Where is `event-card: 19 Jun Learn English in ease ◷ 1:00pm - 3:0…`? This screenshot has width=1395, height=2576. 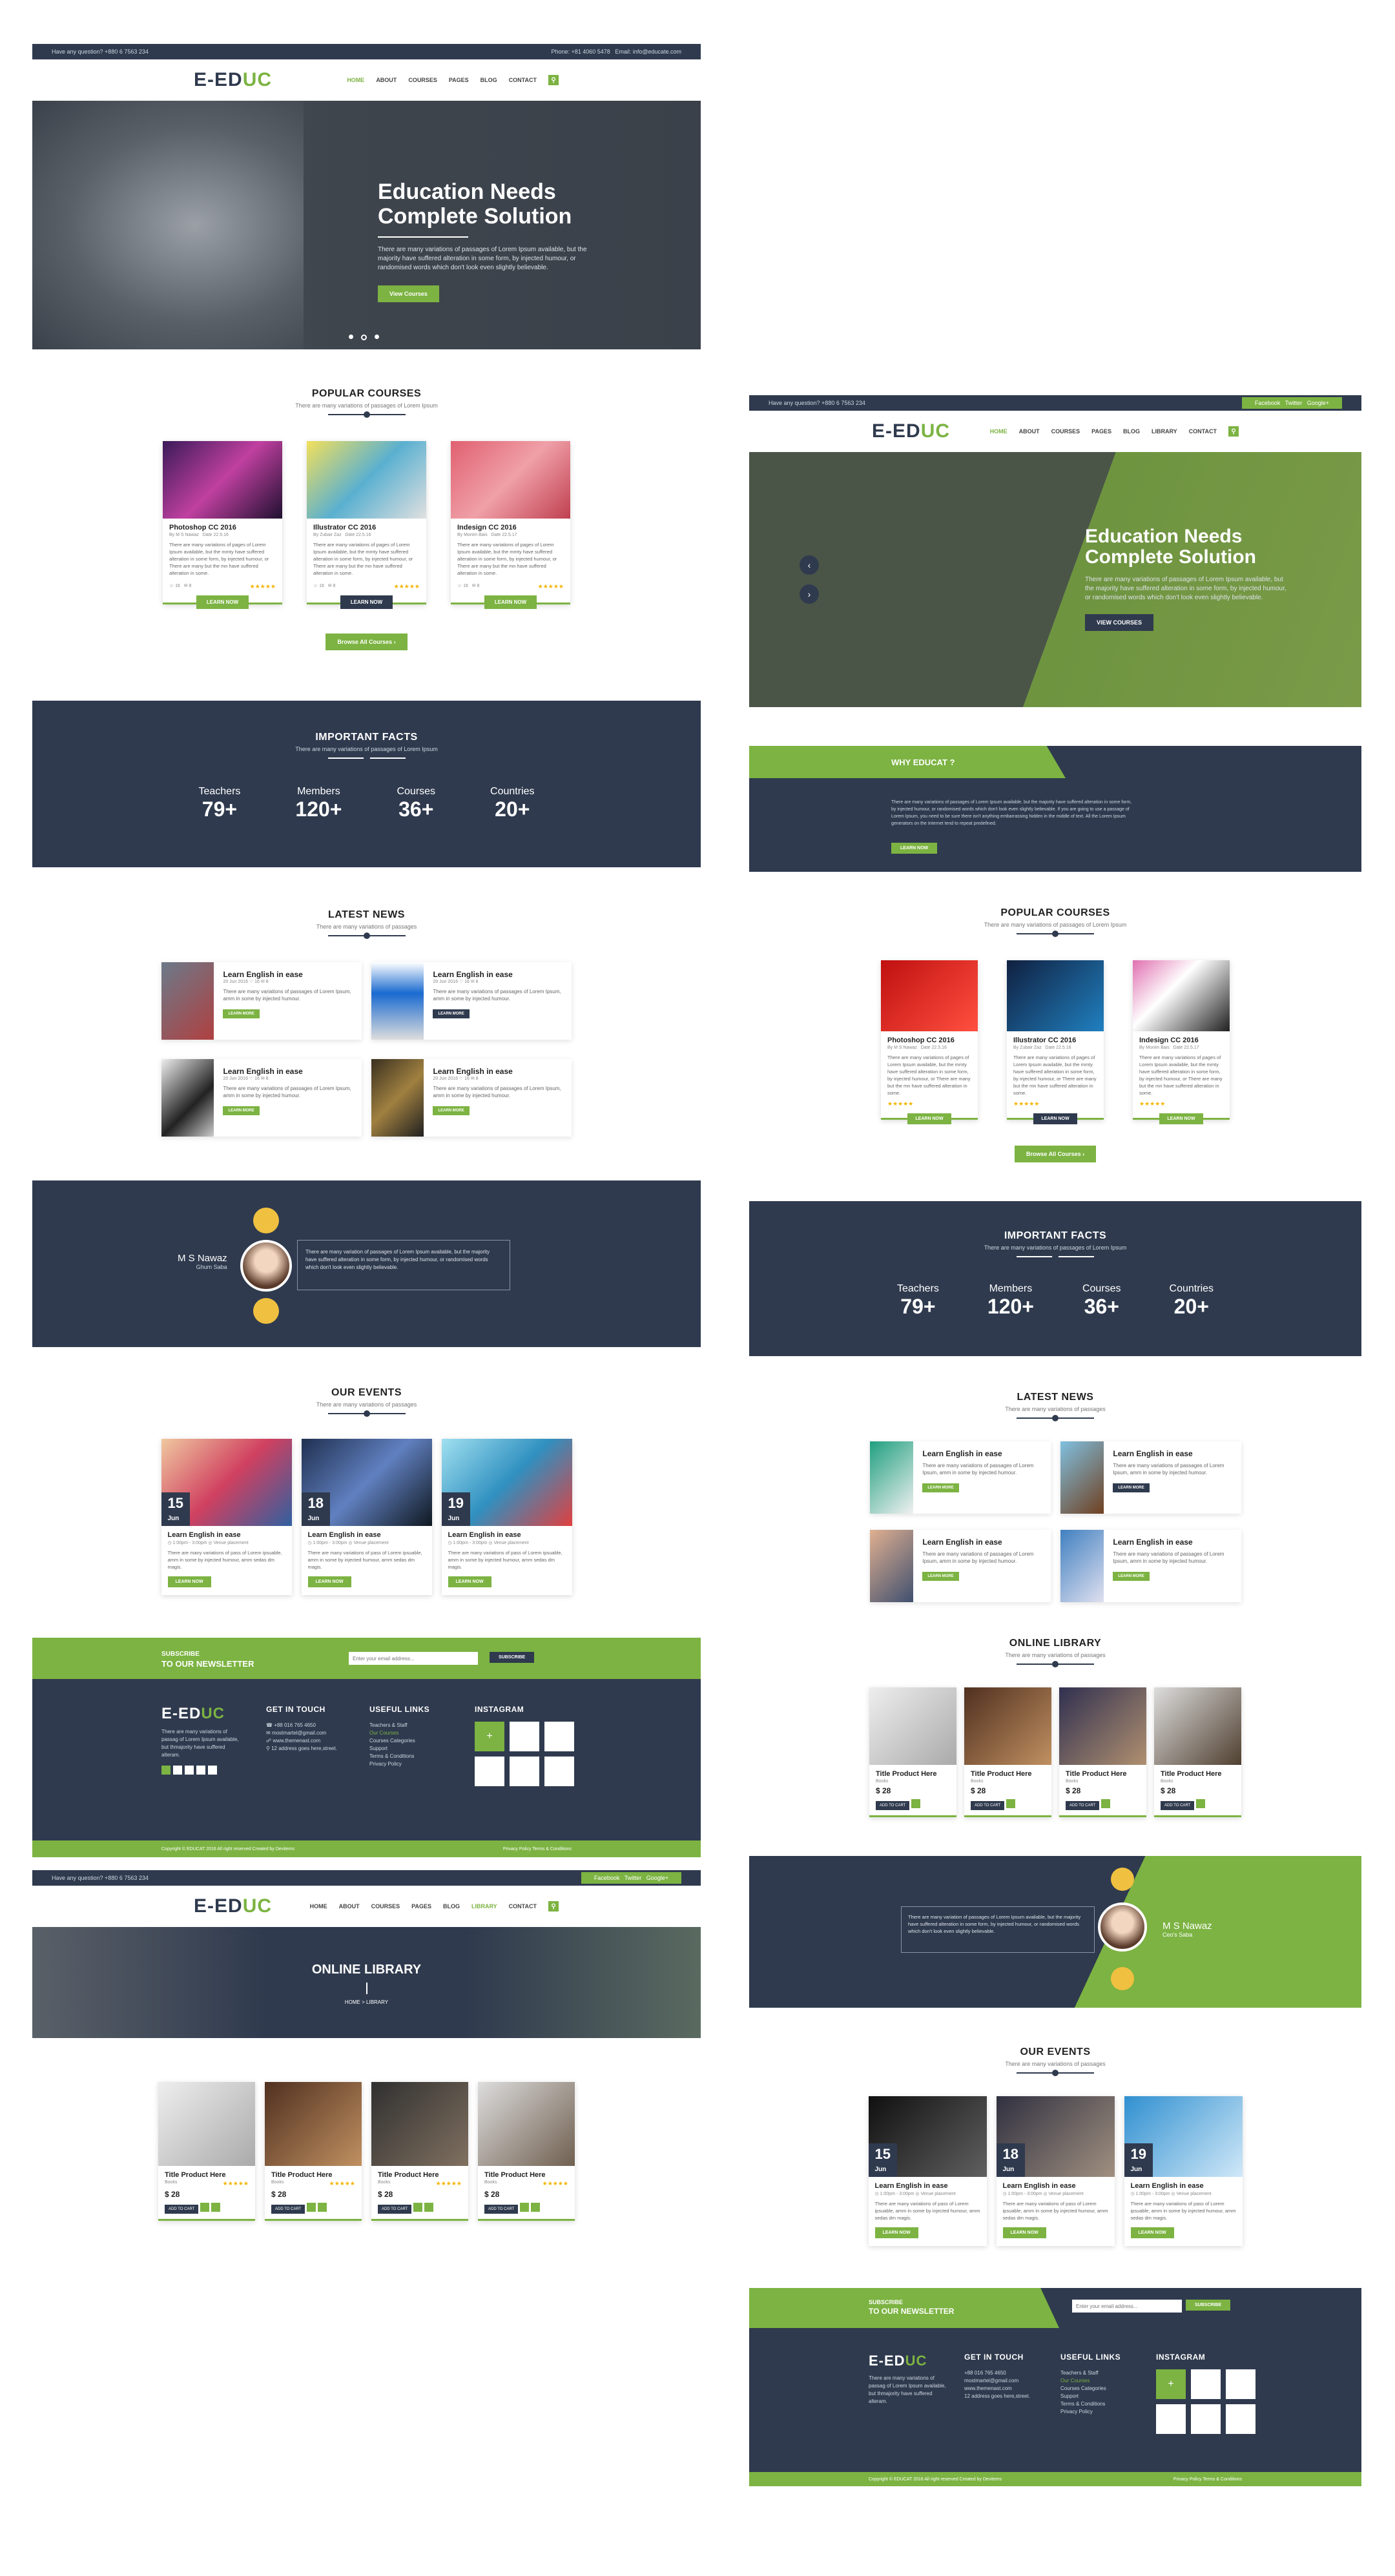 event-card: 19 Jun Learn English in ease ◷ 1:00pm - 3:0… is located at coordinates (1183, 2171).